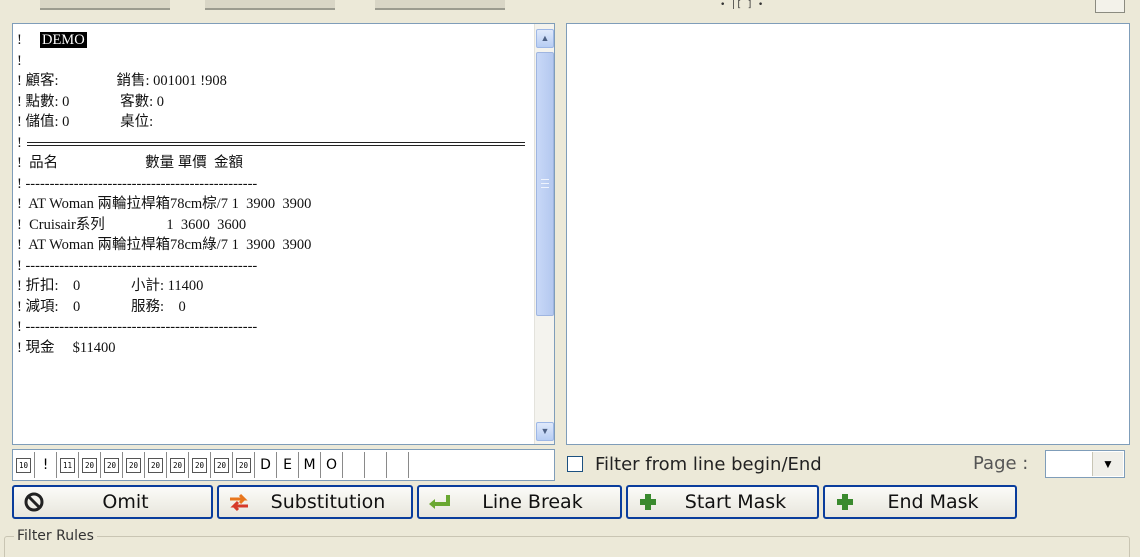 This screenshot has width=1140, height=557. I want to click on line-break-button: Line Break, so click(519, 502).